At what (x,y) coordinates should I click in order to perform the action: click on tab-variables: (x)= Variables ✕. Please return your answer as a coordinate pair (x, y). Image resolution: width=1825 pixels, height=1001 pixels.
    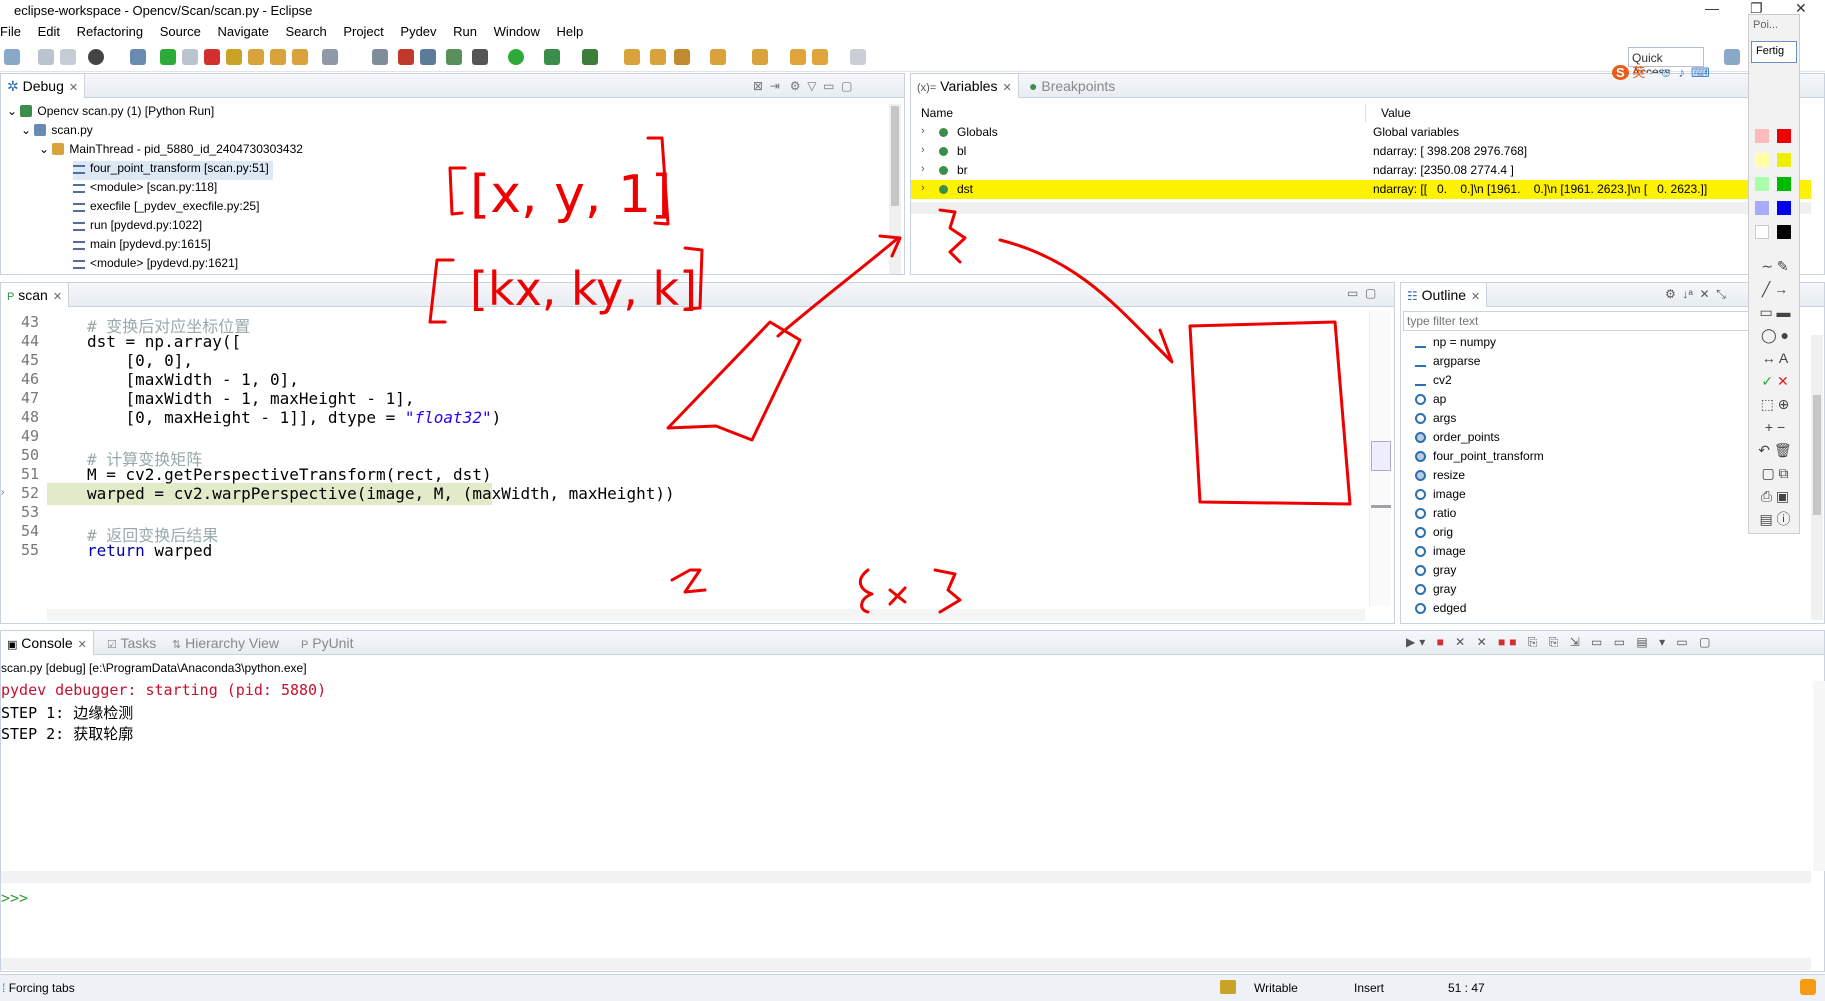
    Looking at the image, I should click on (965, 86).